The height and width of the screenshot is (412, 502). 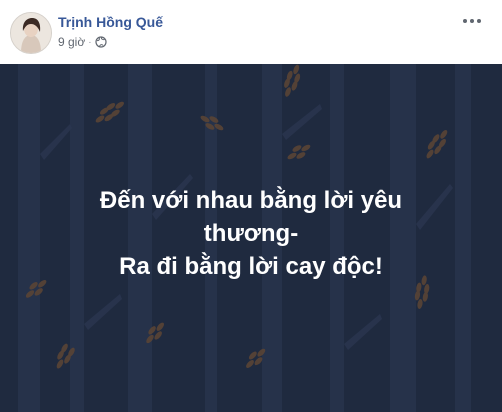 What do you see at coordinates (472, 21) in the screenshot?
I see `more-options-icon` at bounding box center [472, 21].